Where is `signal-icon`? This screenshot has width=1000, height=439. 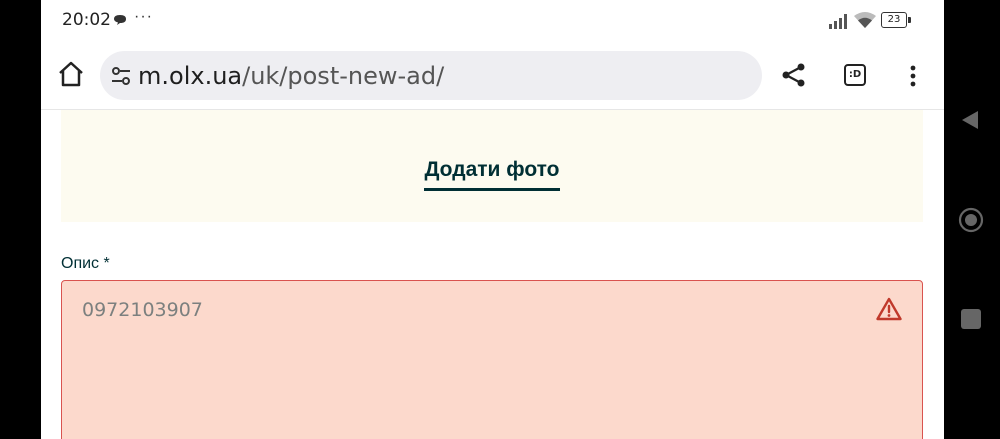
signal-icon is located at coordinates (838, 21).